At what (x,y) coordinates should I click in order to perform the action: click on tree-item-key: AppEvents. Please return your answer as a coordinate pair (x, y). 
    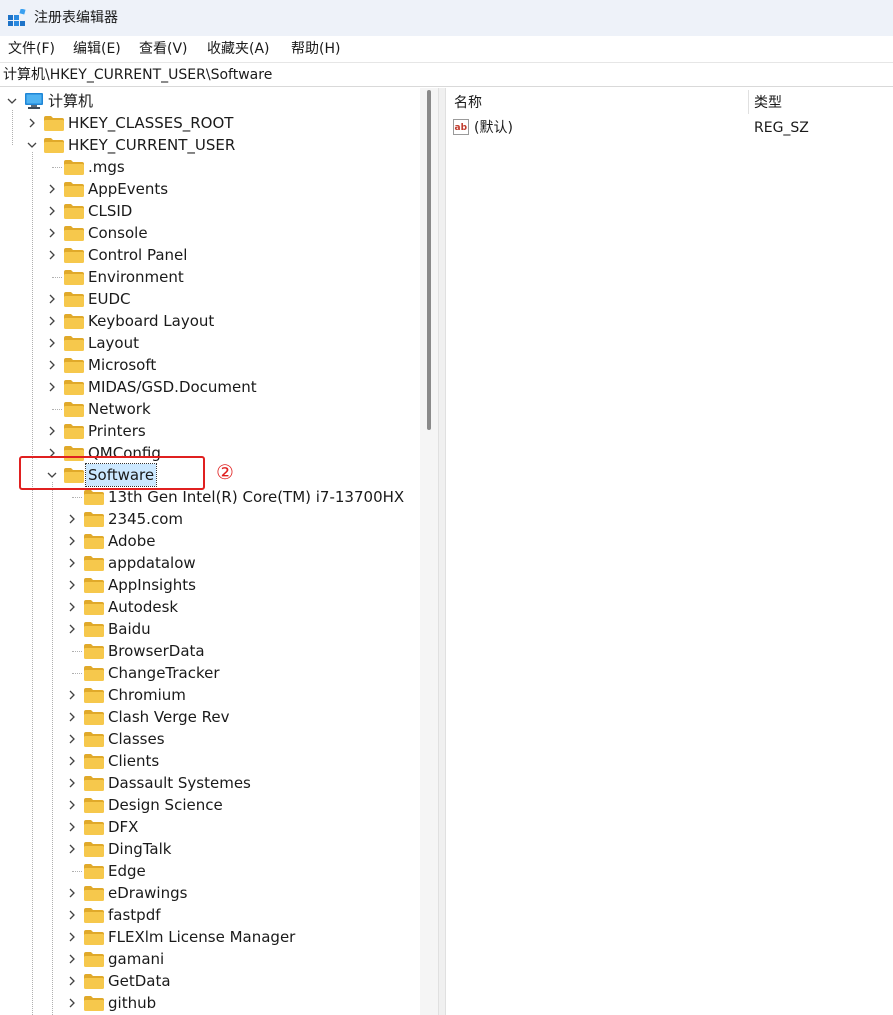
    Looking at the image, I should click on (128, 189).